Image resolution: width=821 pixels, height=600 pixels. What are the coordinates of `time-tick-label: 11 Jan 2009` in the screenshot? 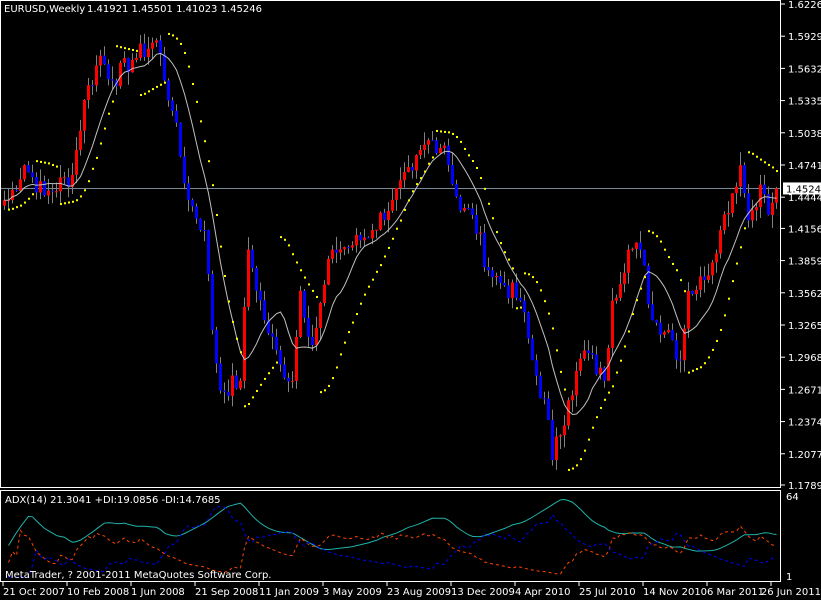 It's located at (289, 592).